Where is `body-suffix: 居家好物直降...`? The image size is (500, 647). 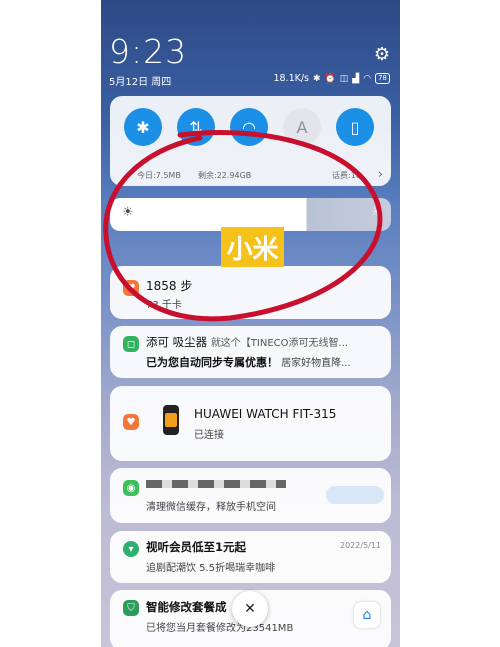 body-suffix: 居家好物直降... is located at coordinates (316, 363).